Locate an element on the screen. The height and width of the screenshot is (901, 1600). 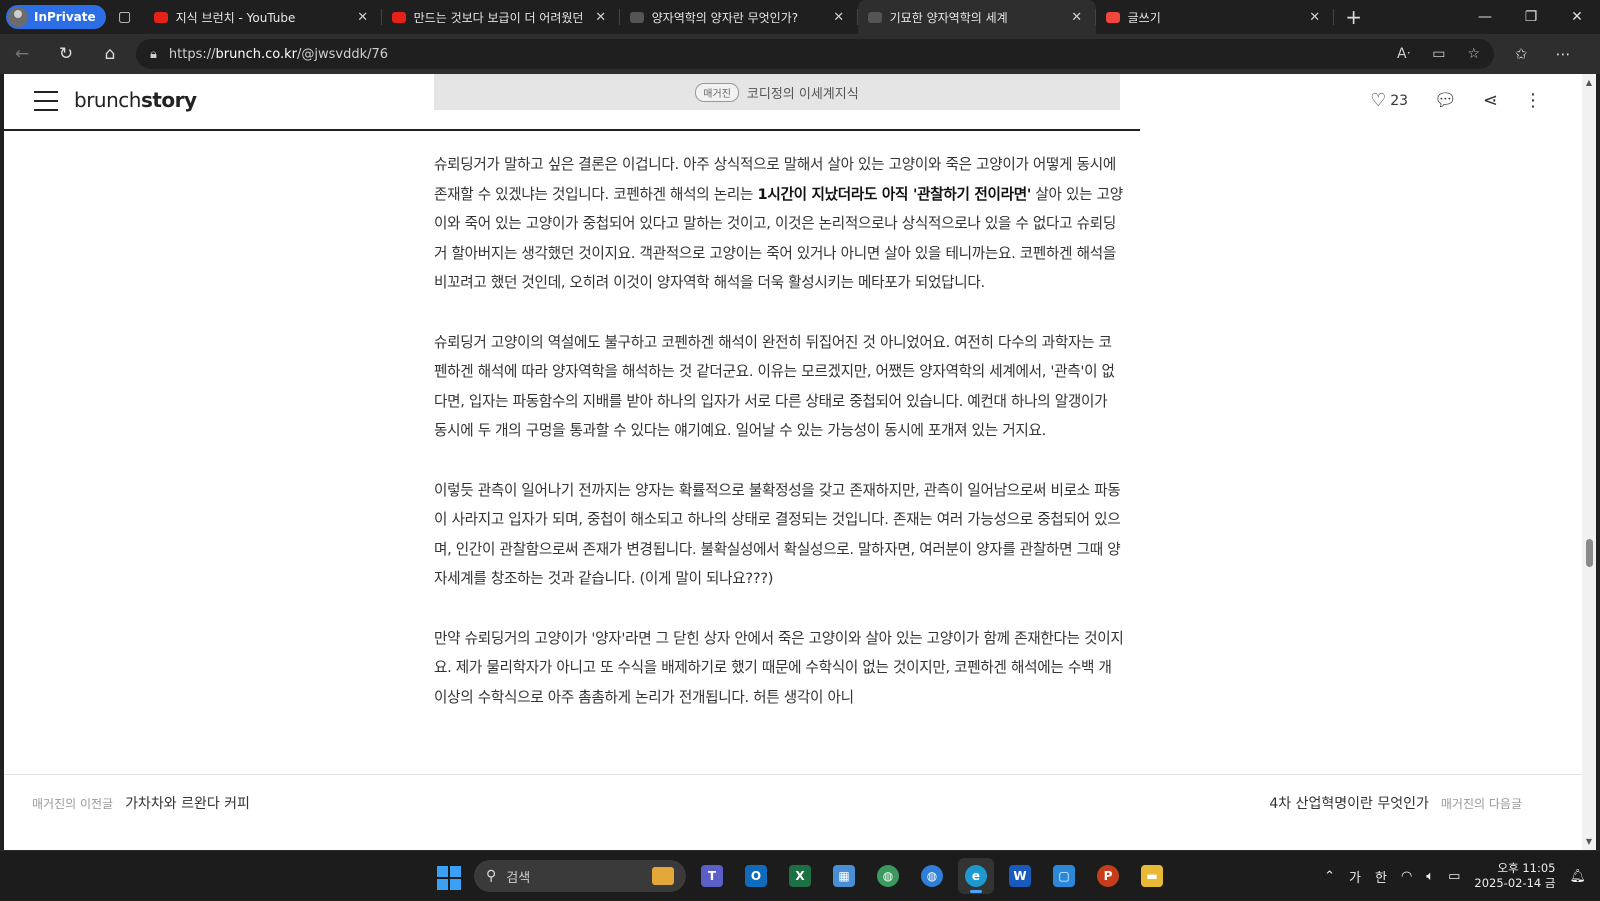
next-label: 매거진의 다음글 is located at coordinates (1481, 804).